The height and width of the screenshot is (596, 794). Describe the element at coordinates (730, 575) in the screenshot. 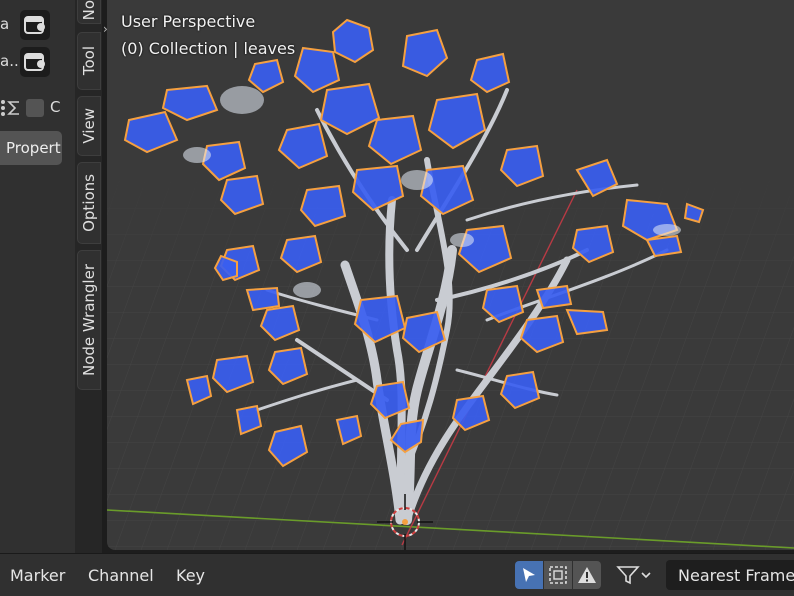

I see `snap-mode-select: Nearest Frame` at that location.